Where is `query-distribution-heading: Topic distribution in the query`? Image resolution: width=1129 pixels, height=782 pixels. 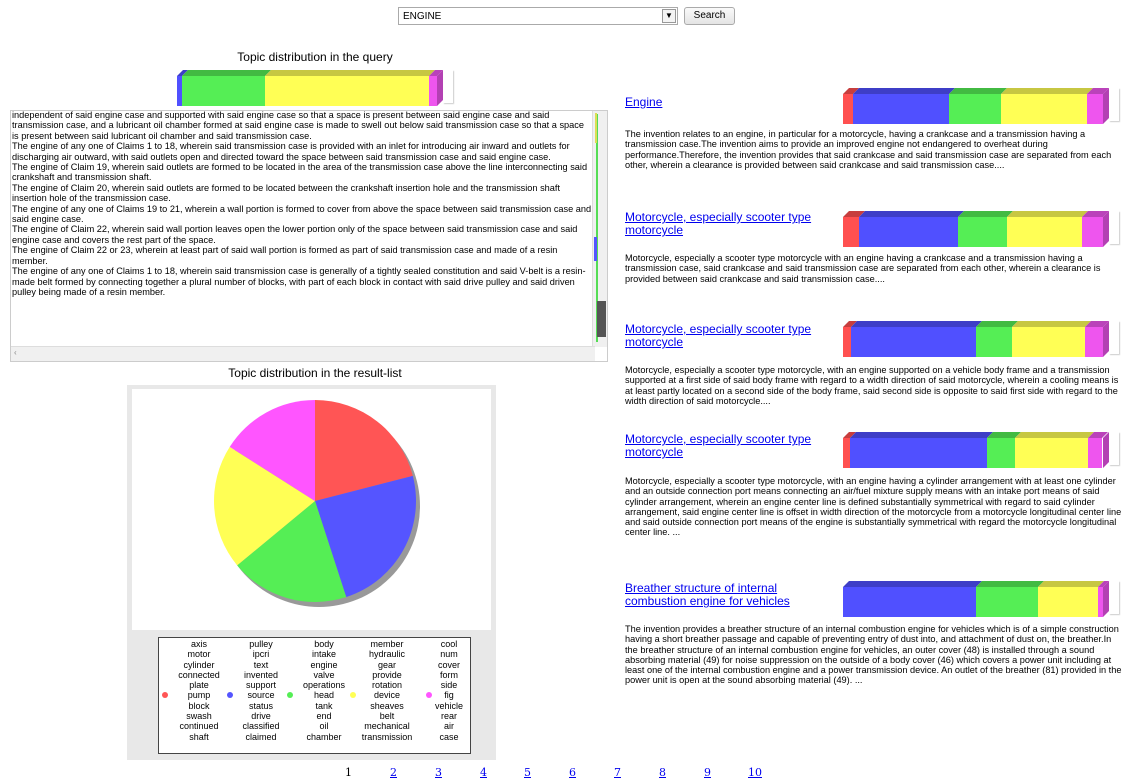 query-distribution-heading: Topic distribution in the query is located at coordinates (315, 57).